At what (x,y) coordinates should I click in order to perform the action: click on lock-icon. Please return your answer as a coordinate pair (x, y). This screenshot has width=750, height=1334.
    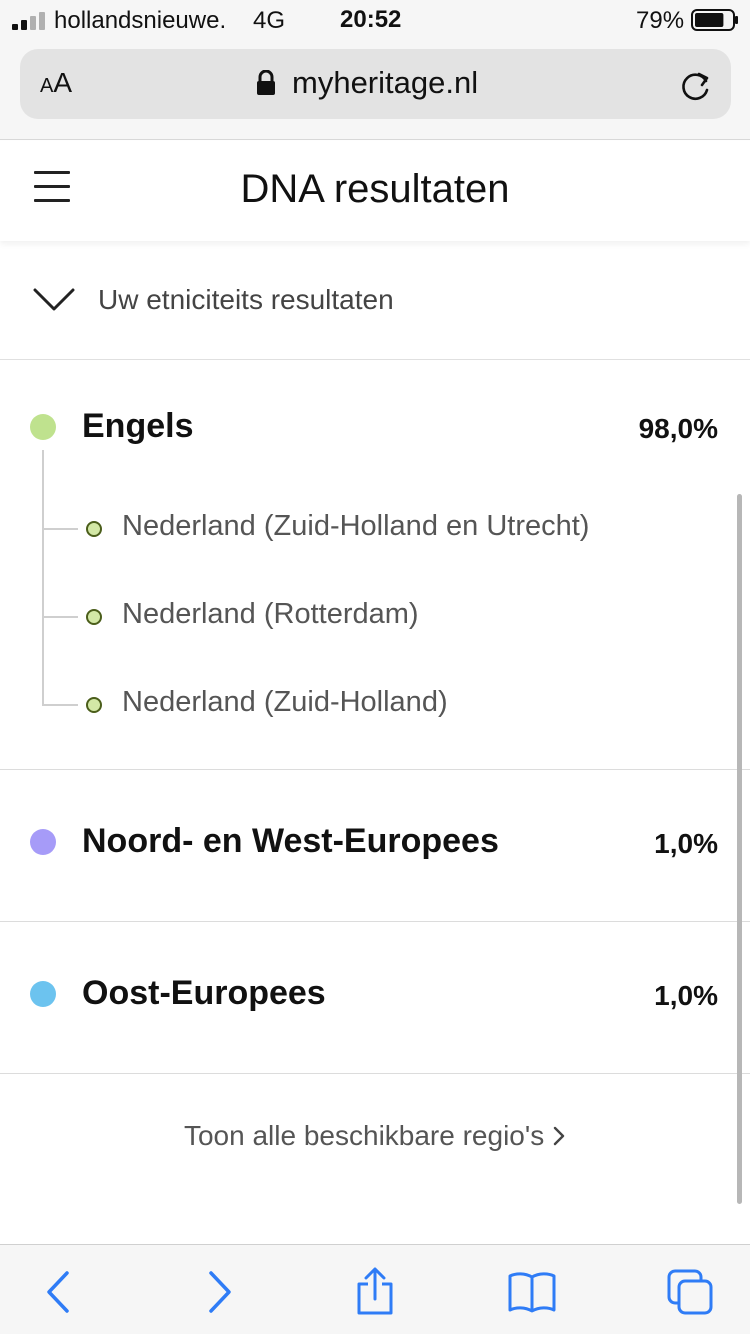
    Looking at the image, I should click on (266, 82).